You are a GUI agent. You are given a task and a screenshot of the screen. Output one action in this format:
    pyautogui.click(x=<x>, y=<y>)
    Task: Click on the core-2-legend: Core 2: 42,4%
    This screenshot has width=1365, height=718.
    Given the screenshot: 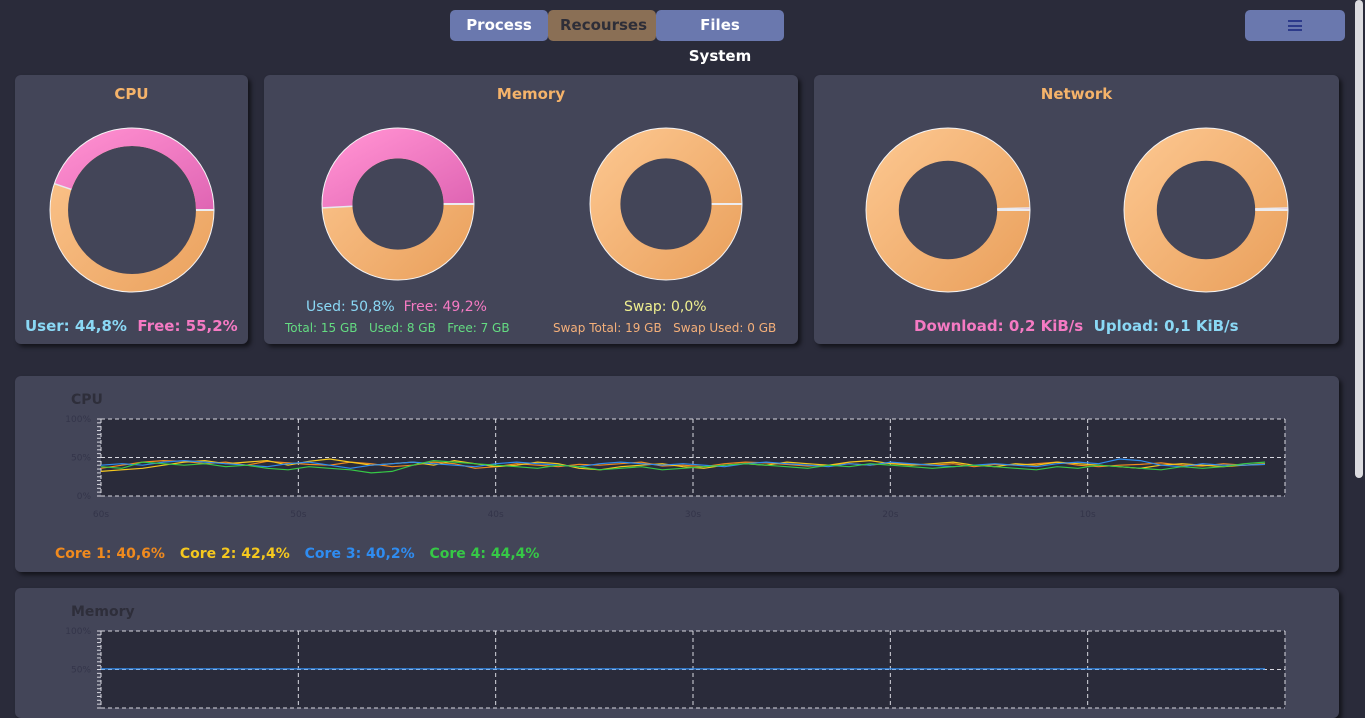 What is the action you would take?
    pyautogui.click(x=235, y=554)
    